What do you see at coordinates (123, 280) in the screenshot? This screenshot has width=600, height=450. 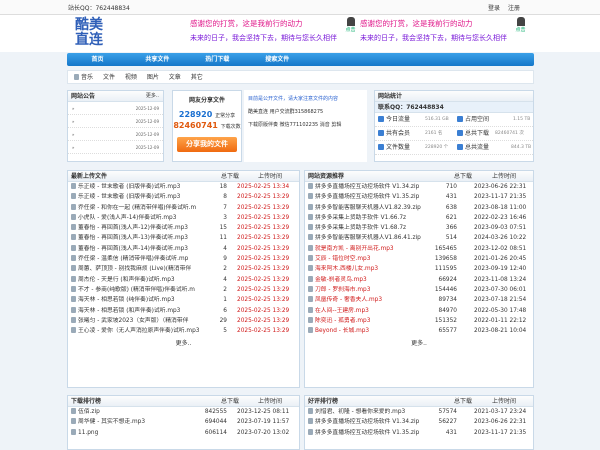 I see `file-name: 周杰伦 - 天是行 (和声伴奏)试听.mp3` at bounding box center [123, 280].